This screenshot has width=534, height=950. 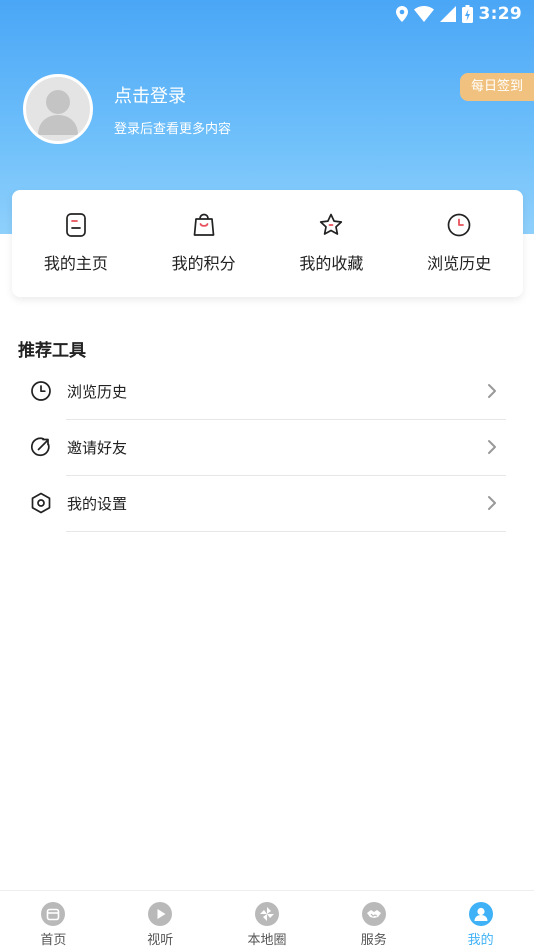 What do you see at coordinates (373, 940) in the screenshot?
I see `tab-label: 服务` at bounding box center [373, 940].